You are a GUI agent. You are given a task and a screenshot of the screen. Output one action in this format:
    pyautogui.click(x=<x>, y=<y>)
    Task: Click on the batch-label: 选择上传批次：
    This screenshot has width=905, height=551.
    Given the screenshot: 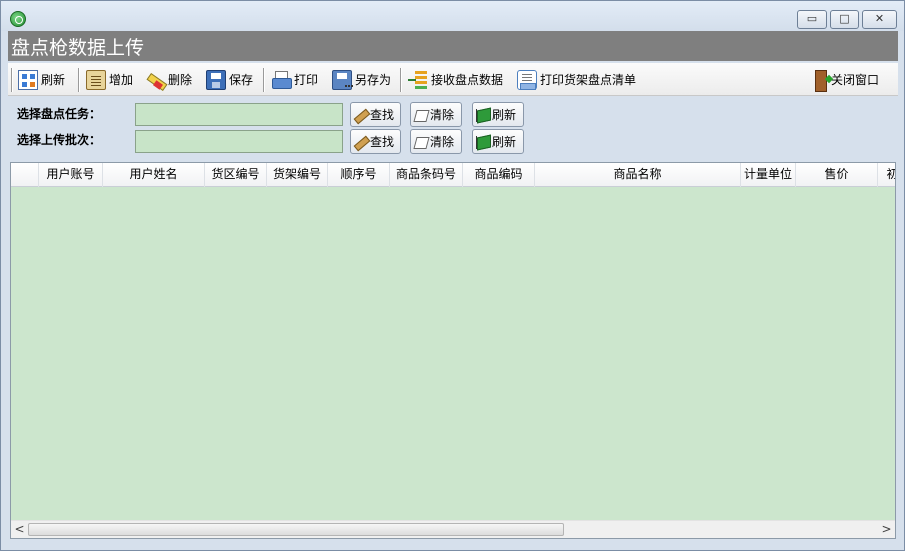 What is the action you would take?
    pyautogui.click(x=59, y=140)
    